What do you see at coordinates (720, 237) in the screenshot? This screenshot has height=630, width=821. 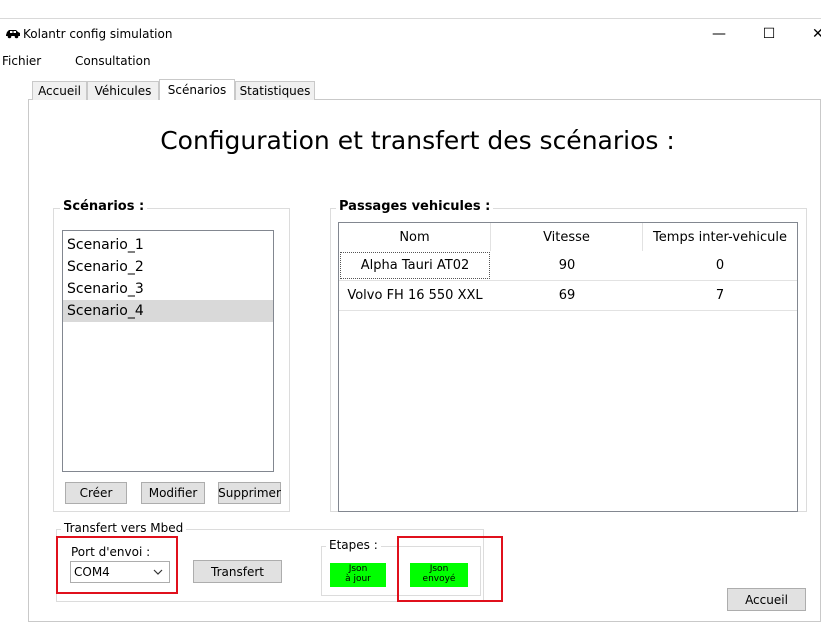 I see `column-header-temps: Temps inter-vehicule` at bounding box center [720, 237].